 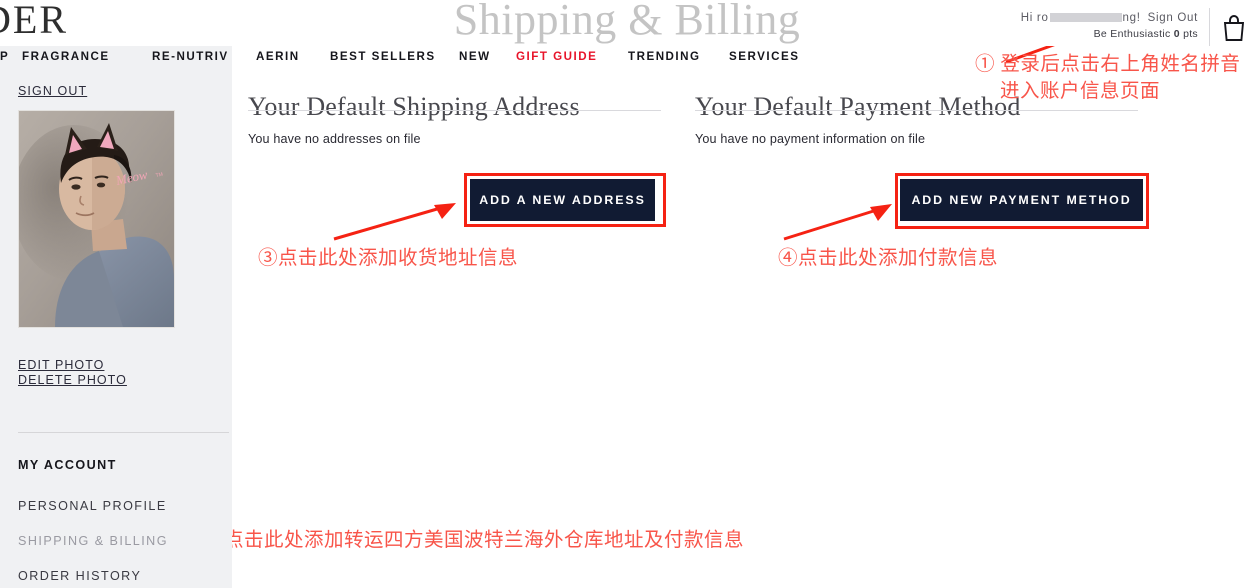 I want to click on annotation-step1-line2: 进入账户信息页面, so click(x=1080, y=91).